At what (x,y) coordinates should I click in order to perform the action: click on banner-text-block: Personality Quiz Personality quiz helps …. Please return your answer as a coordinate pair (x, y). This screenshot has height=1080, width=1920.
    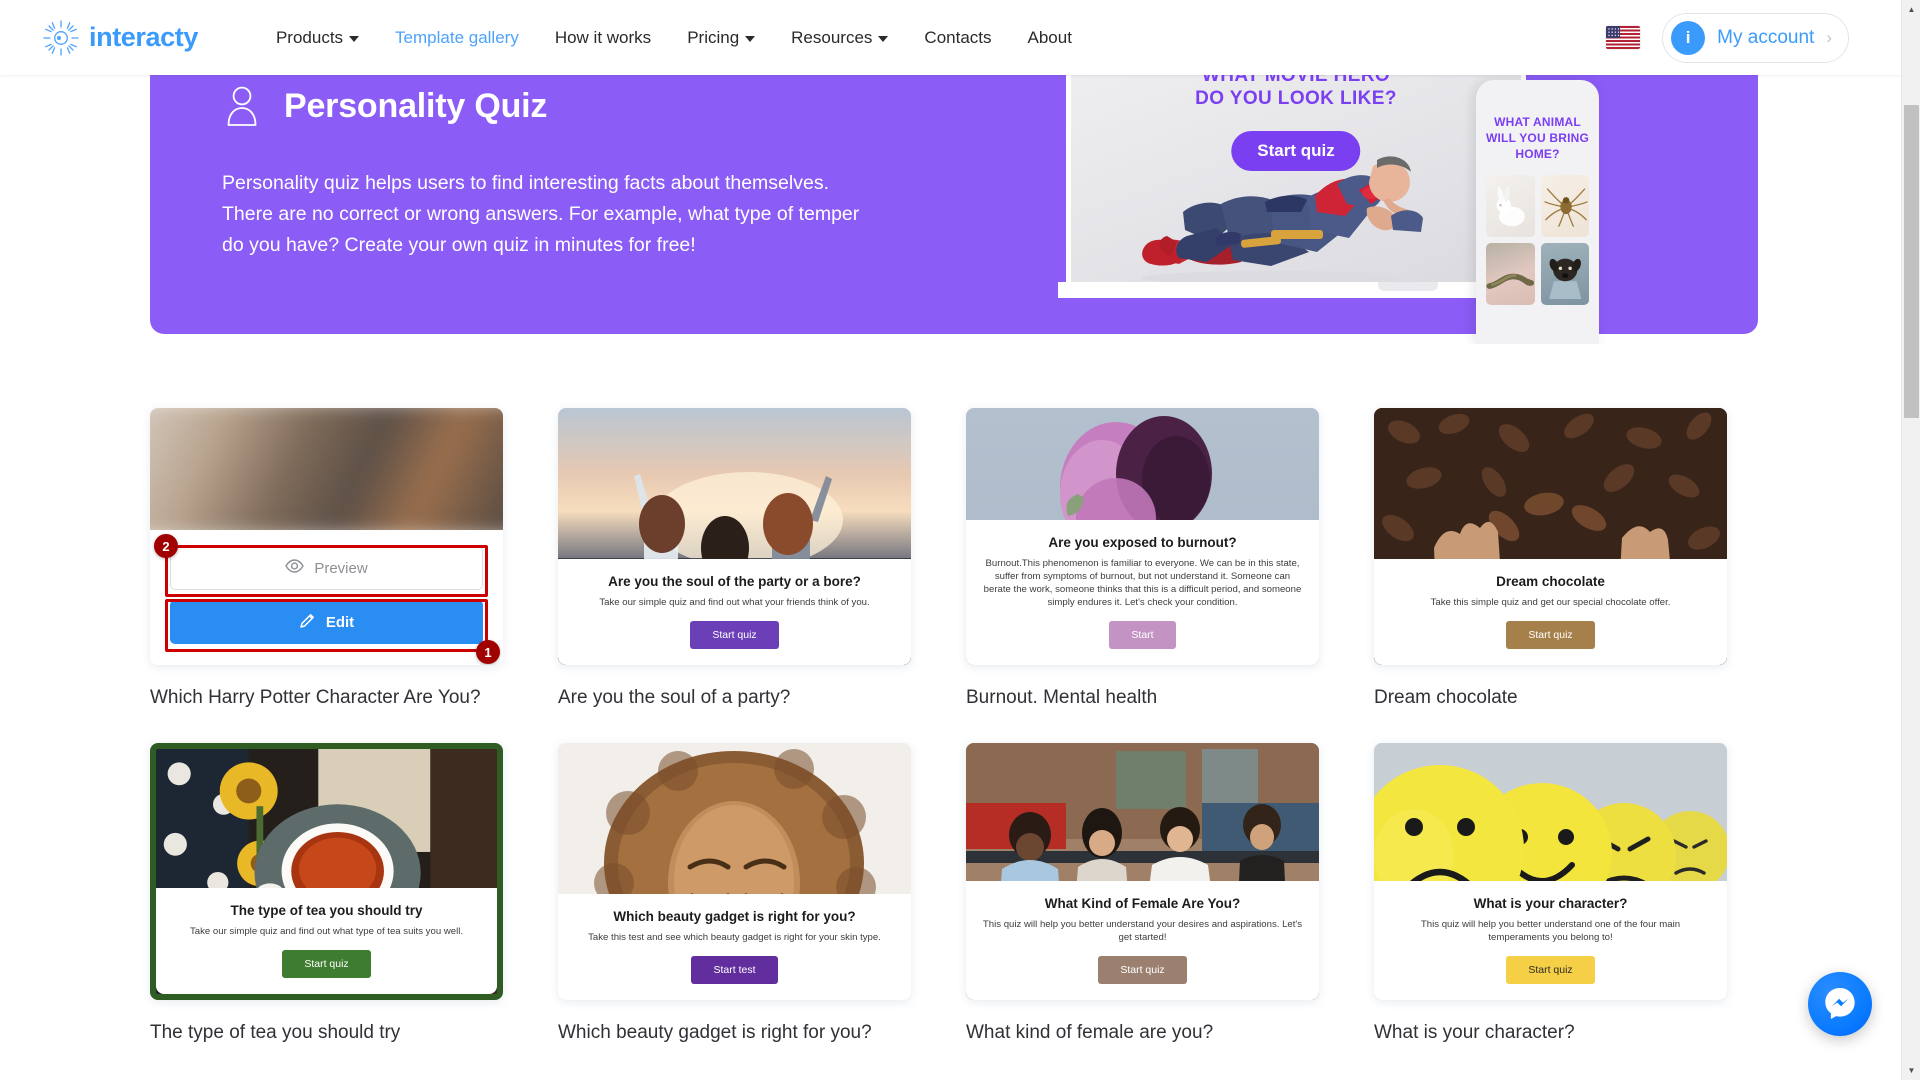
    Looking at the image, I should click on (640, 161).